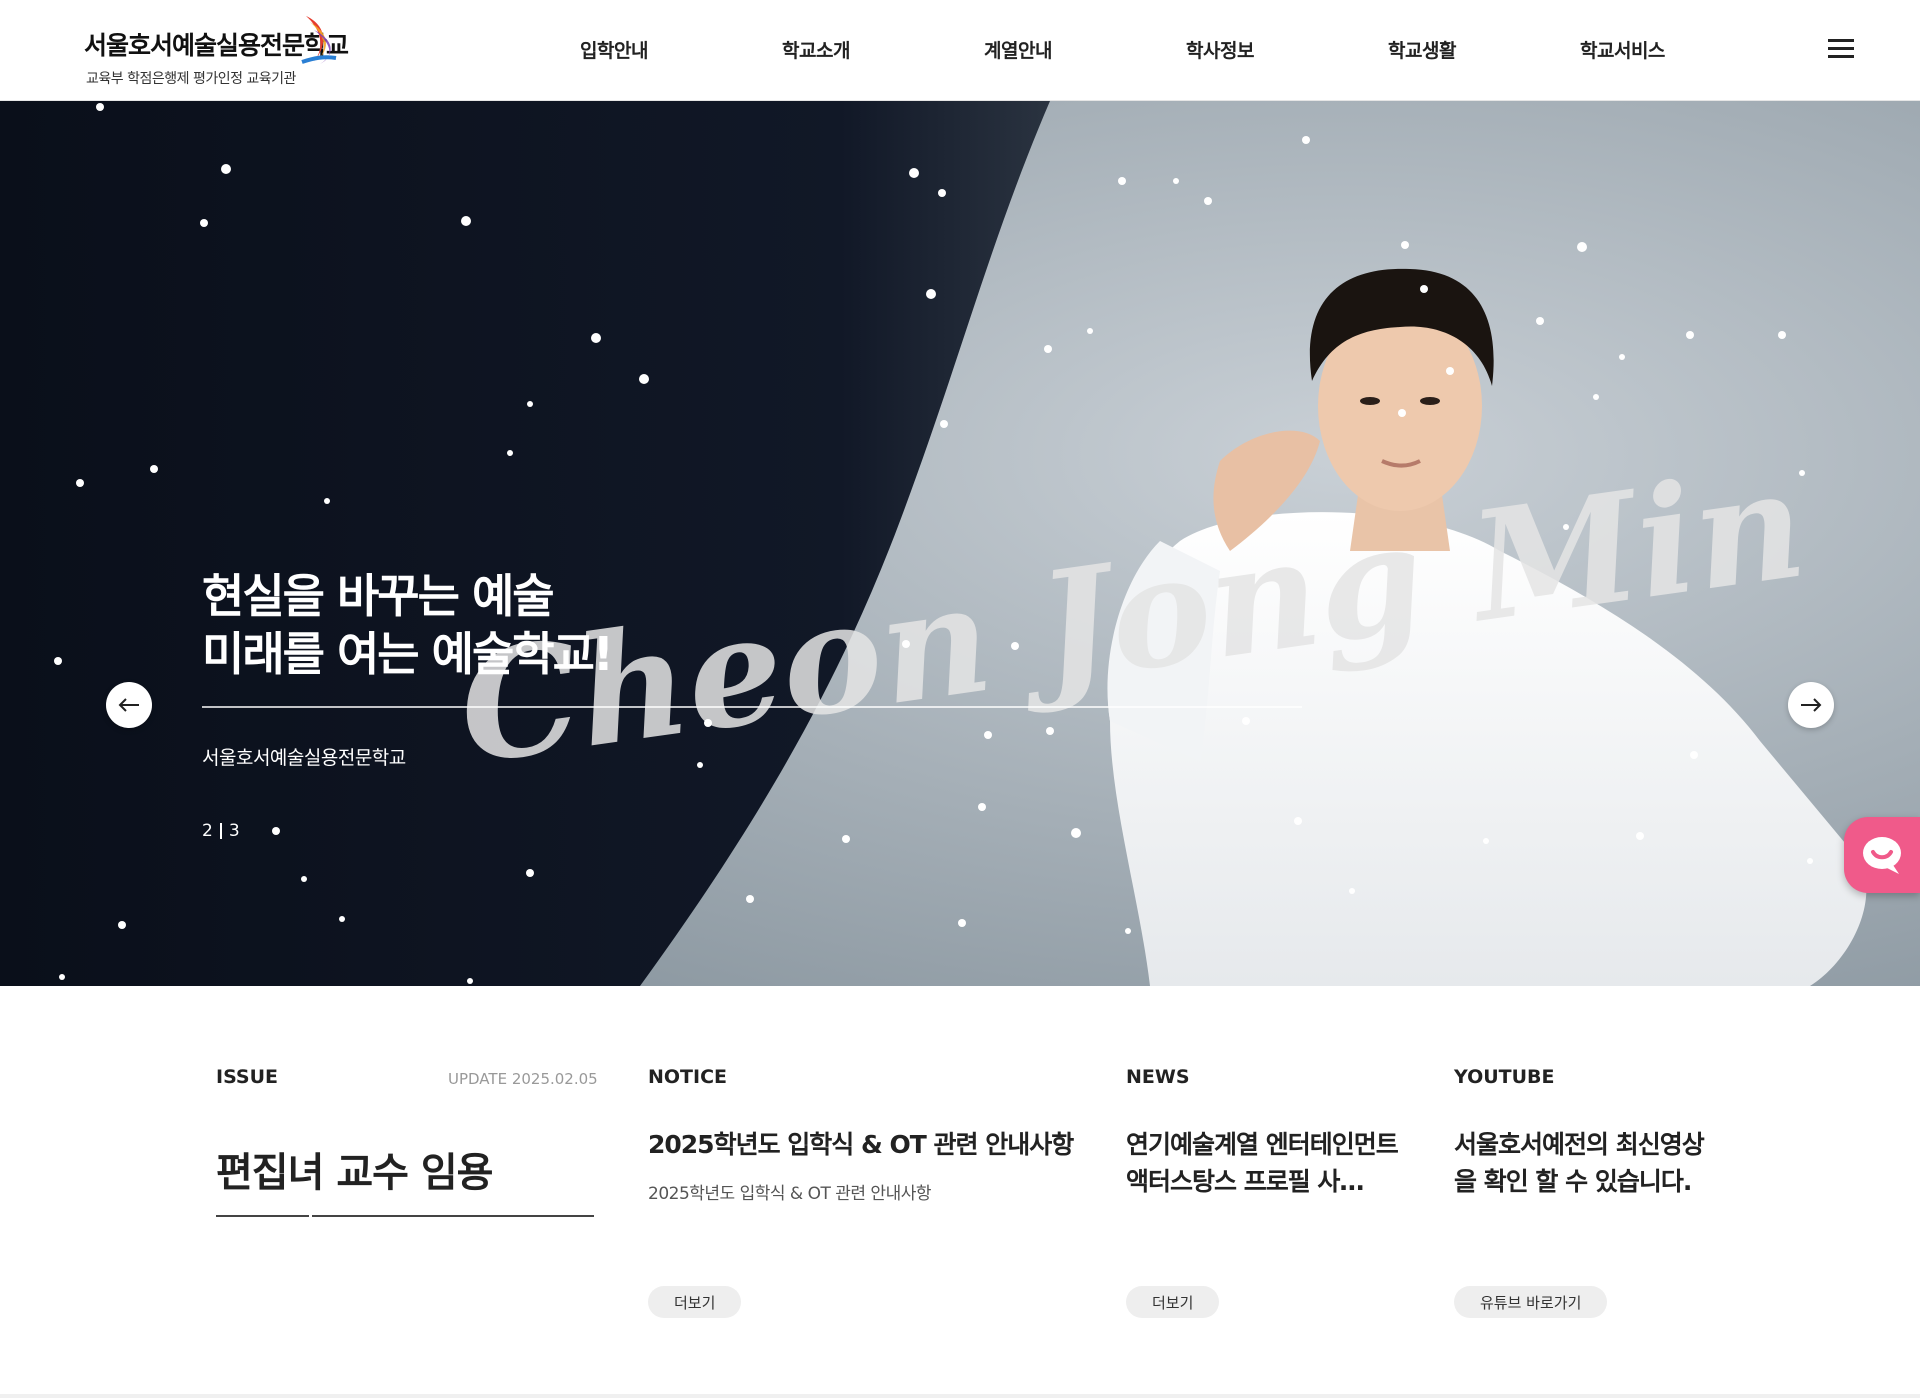  What do you see at coordinates (1841, 49) in the screenshot?
I see `hamburger-menu-icon` at bounding box center [1841, 49].